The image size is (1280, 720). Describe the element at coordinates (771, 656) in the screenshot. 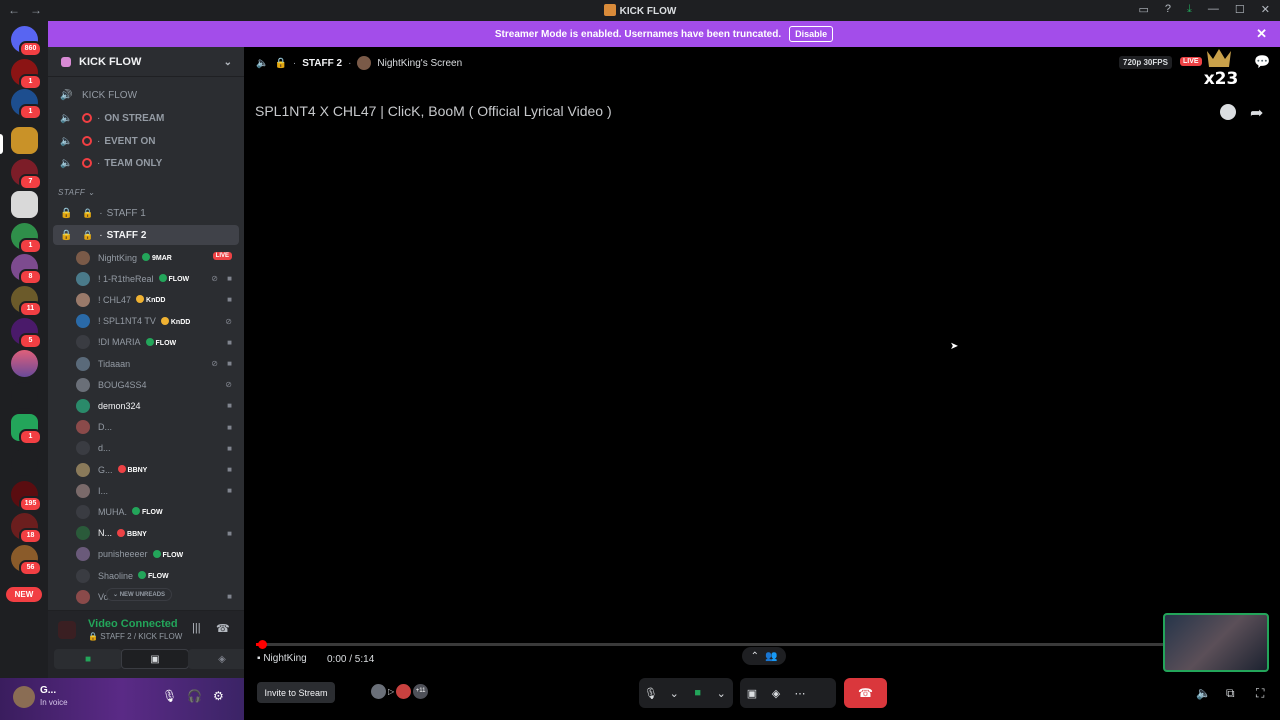

I see `people-icon: 👥` at that location.